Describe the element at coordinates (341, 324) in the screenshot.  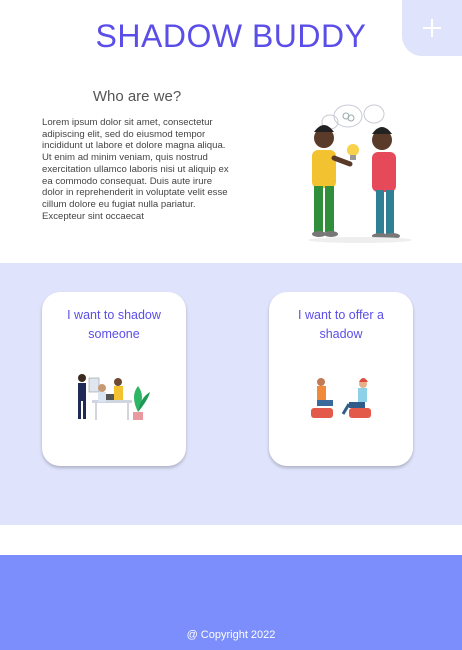
I see `offer-shadow-label: I want to offer a shadow` at that location.